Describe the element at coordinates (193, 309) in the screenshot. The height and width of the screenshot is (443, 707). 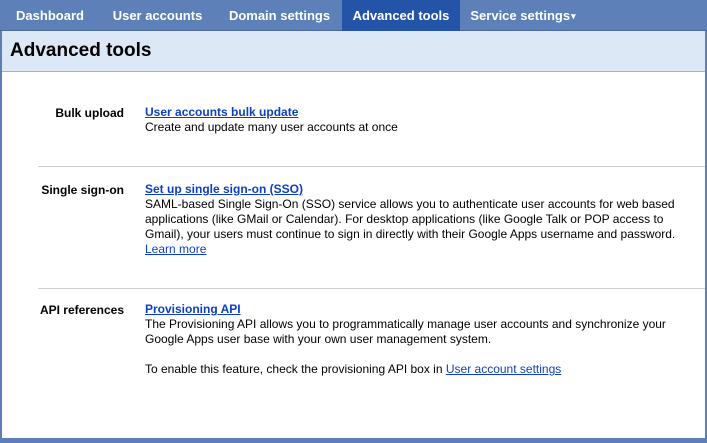
I see `provisioning-api-link: Provisioning API` at that location.